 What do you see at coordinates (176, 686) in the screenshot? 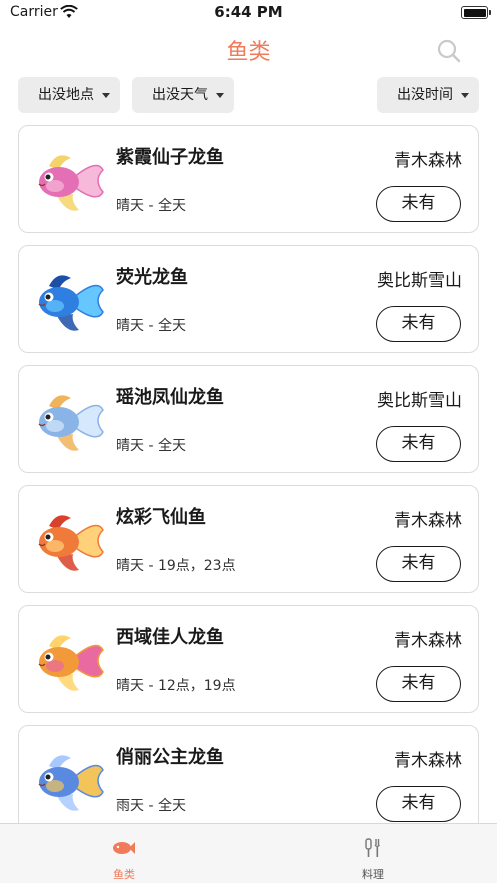
I see `fish-weather-time: 晴天 - 12点，19点` at bounding box center [176, 686].